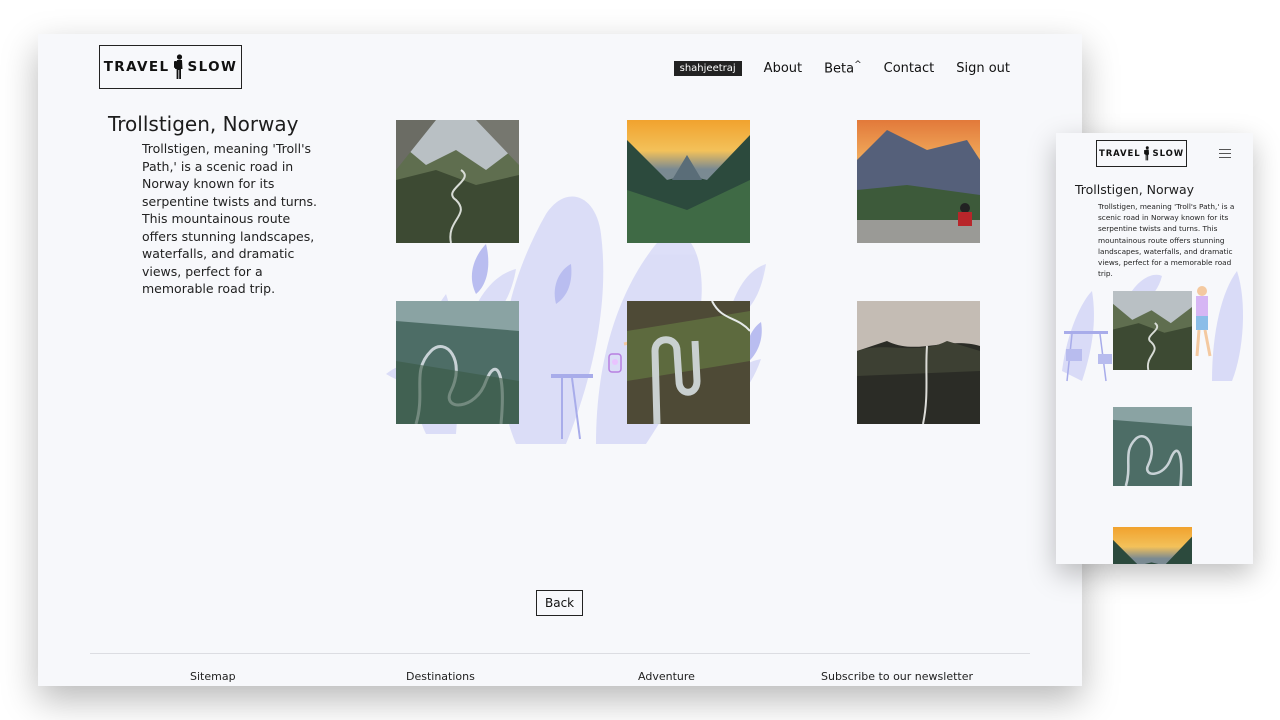 This screenshot has height=720, width=1280. What do you see at coordinates (897, 676) in the screenshot?
I see `footer-newsletter-heading: Subscribe to our newsletter` at bounding box center [897, 676].